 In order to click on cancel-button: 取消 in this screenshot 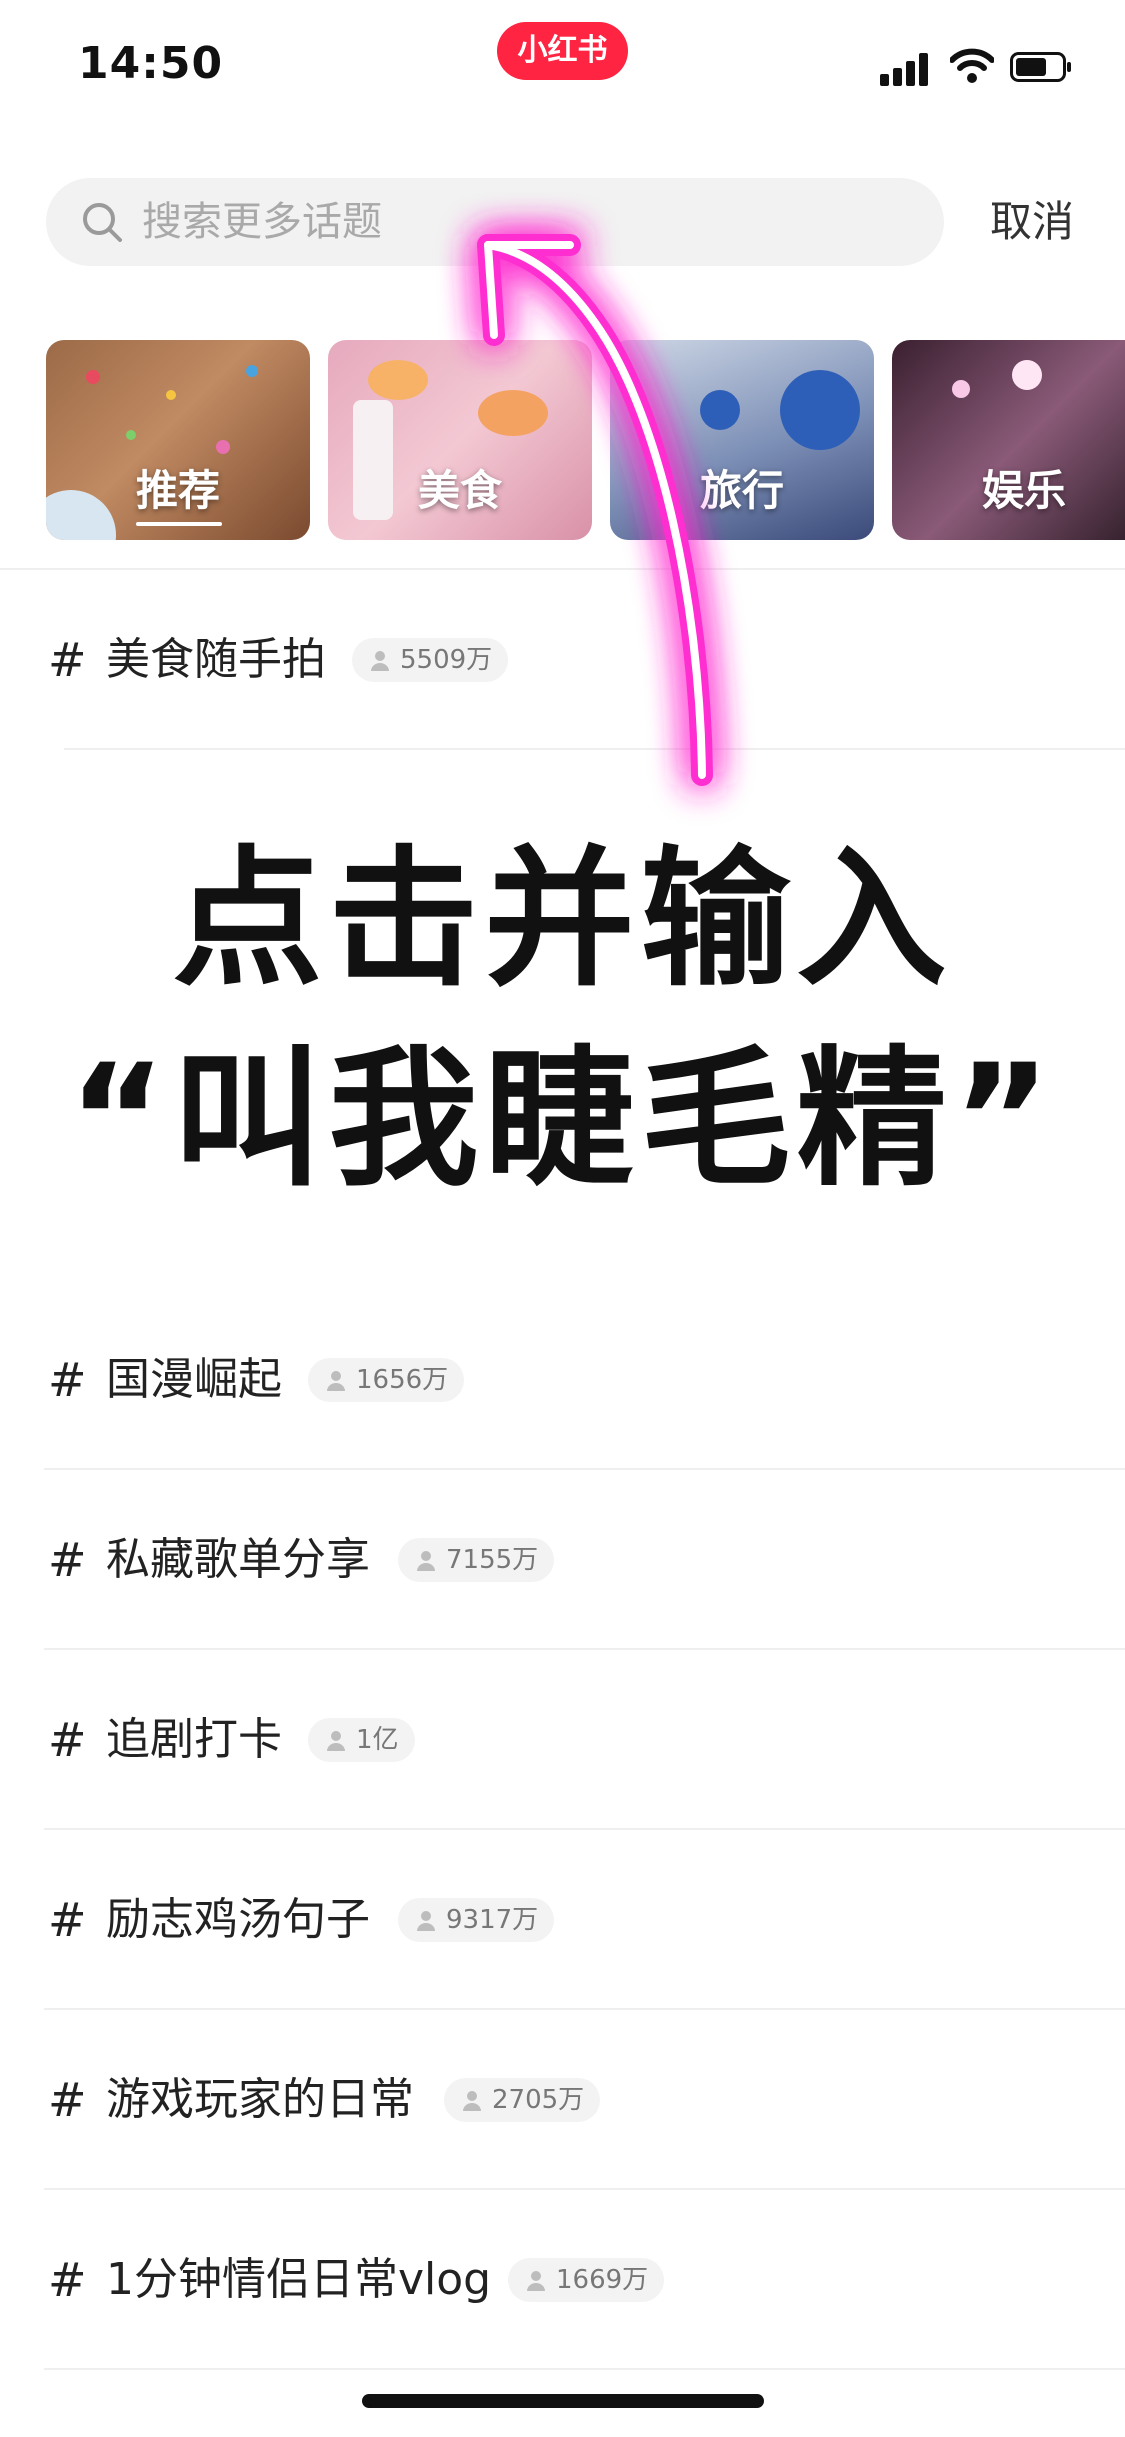, I will do `click(1032, 222)`.